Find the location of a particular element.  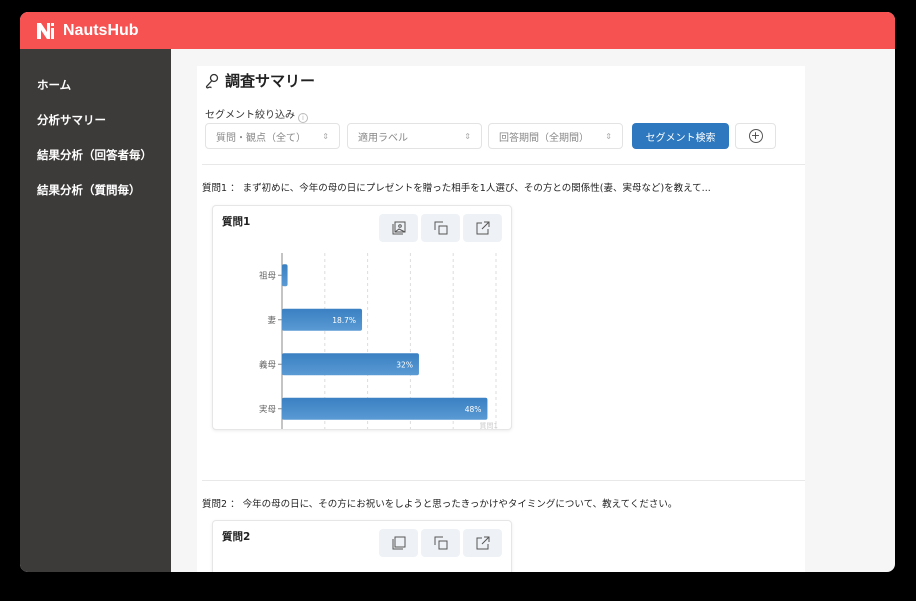

period-filter-value: 回答期間（全期間） is located at coordinates (544, 138).